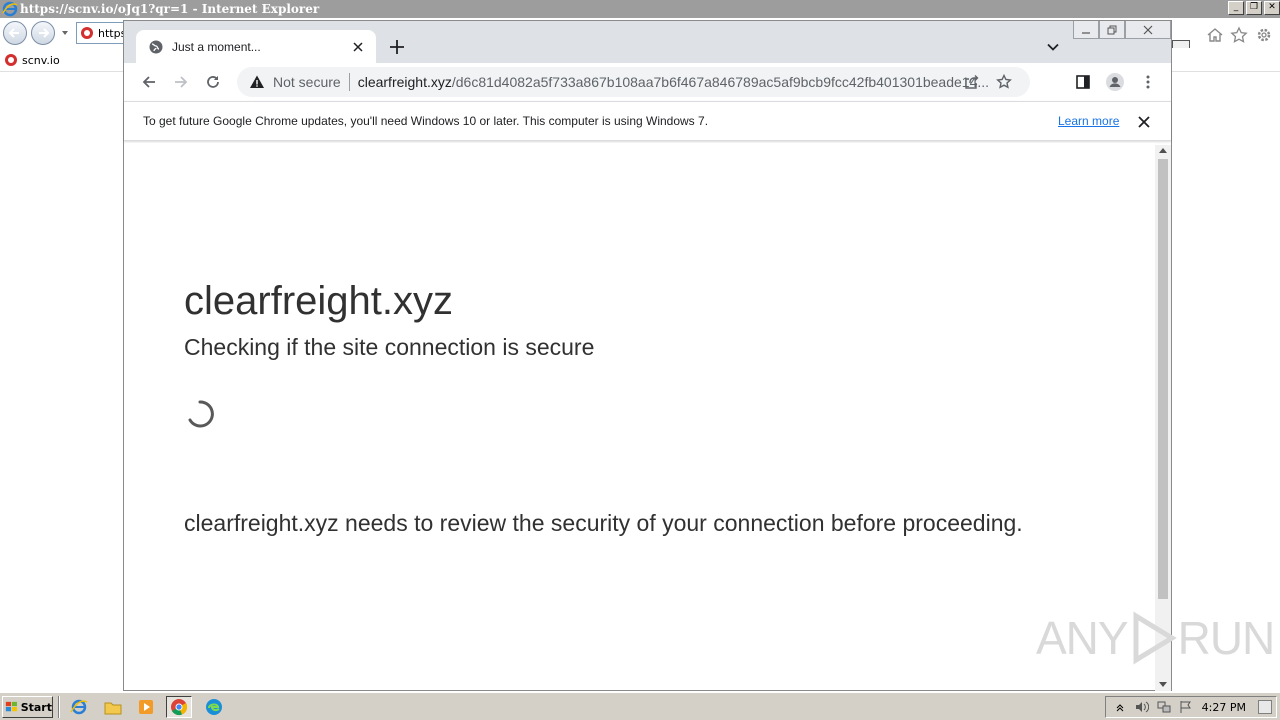 The width and height of the screenshot is (1280, 720). Describe the element at coordinates (41, 60) in the screenshot. I see `ie-tab-label: scnv.io` at that location.